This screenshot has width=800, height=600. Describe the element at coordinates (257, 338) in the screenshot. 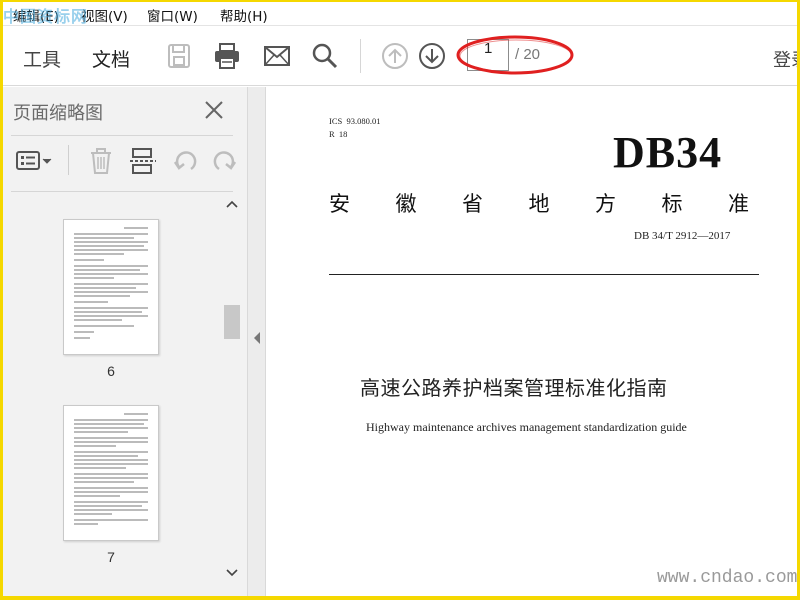

I see `collapse-arrow-icon` at that location.